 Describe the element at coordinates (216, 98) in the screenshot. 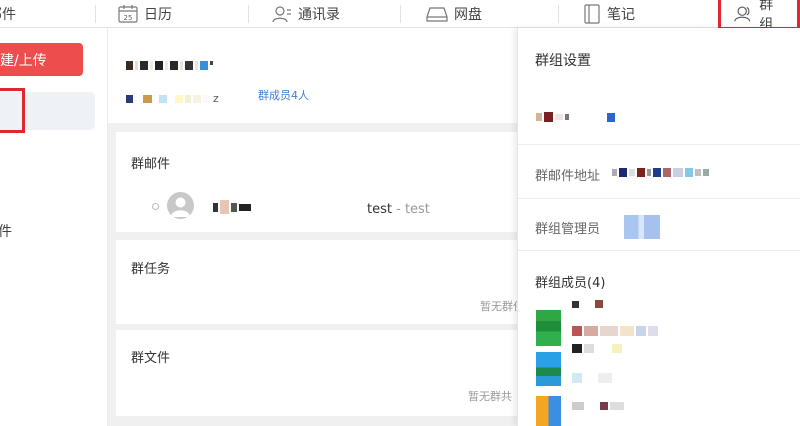

I see `group-id-fragment: z` at that location.